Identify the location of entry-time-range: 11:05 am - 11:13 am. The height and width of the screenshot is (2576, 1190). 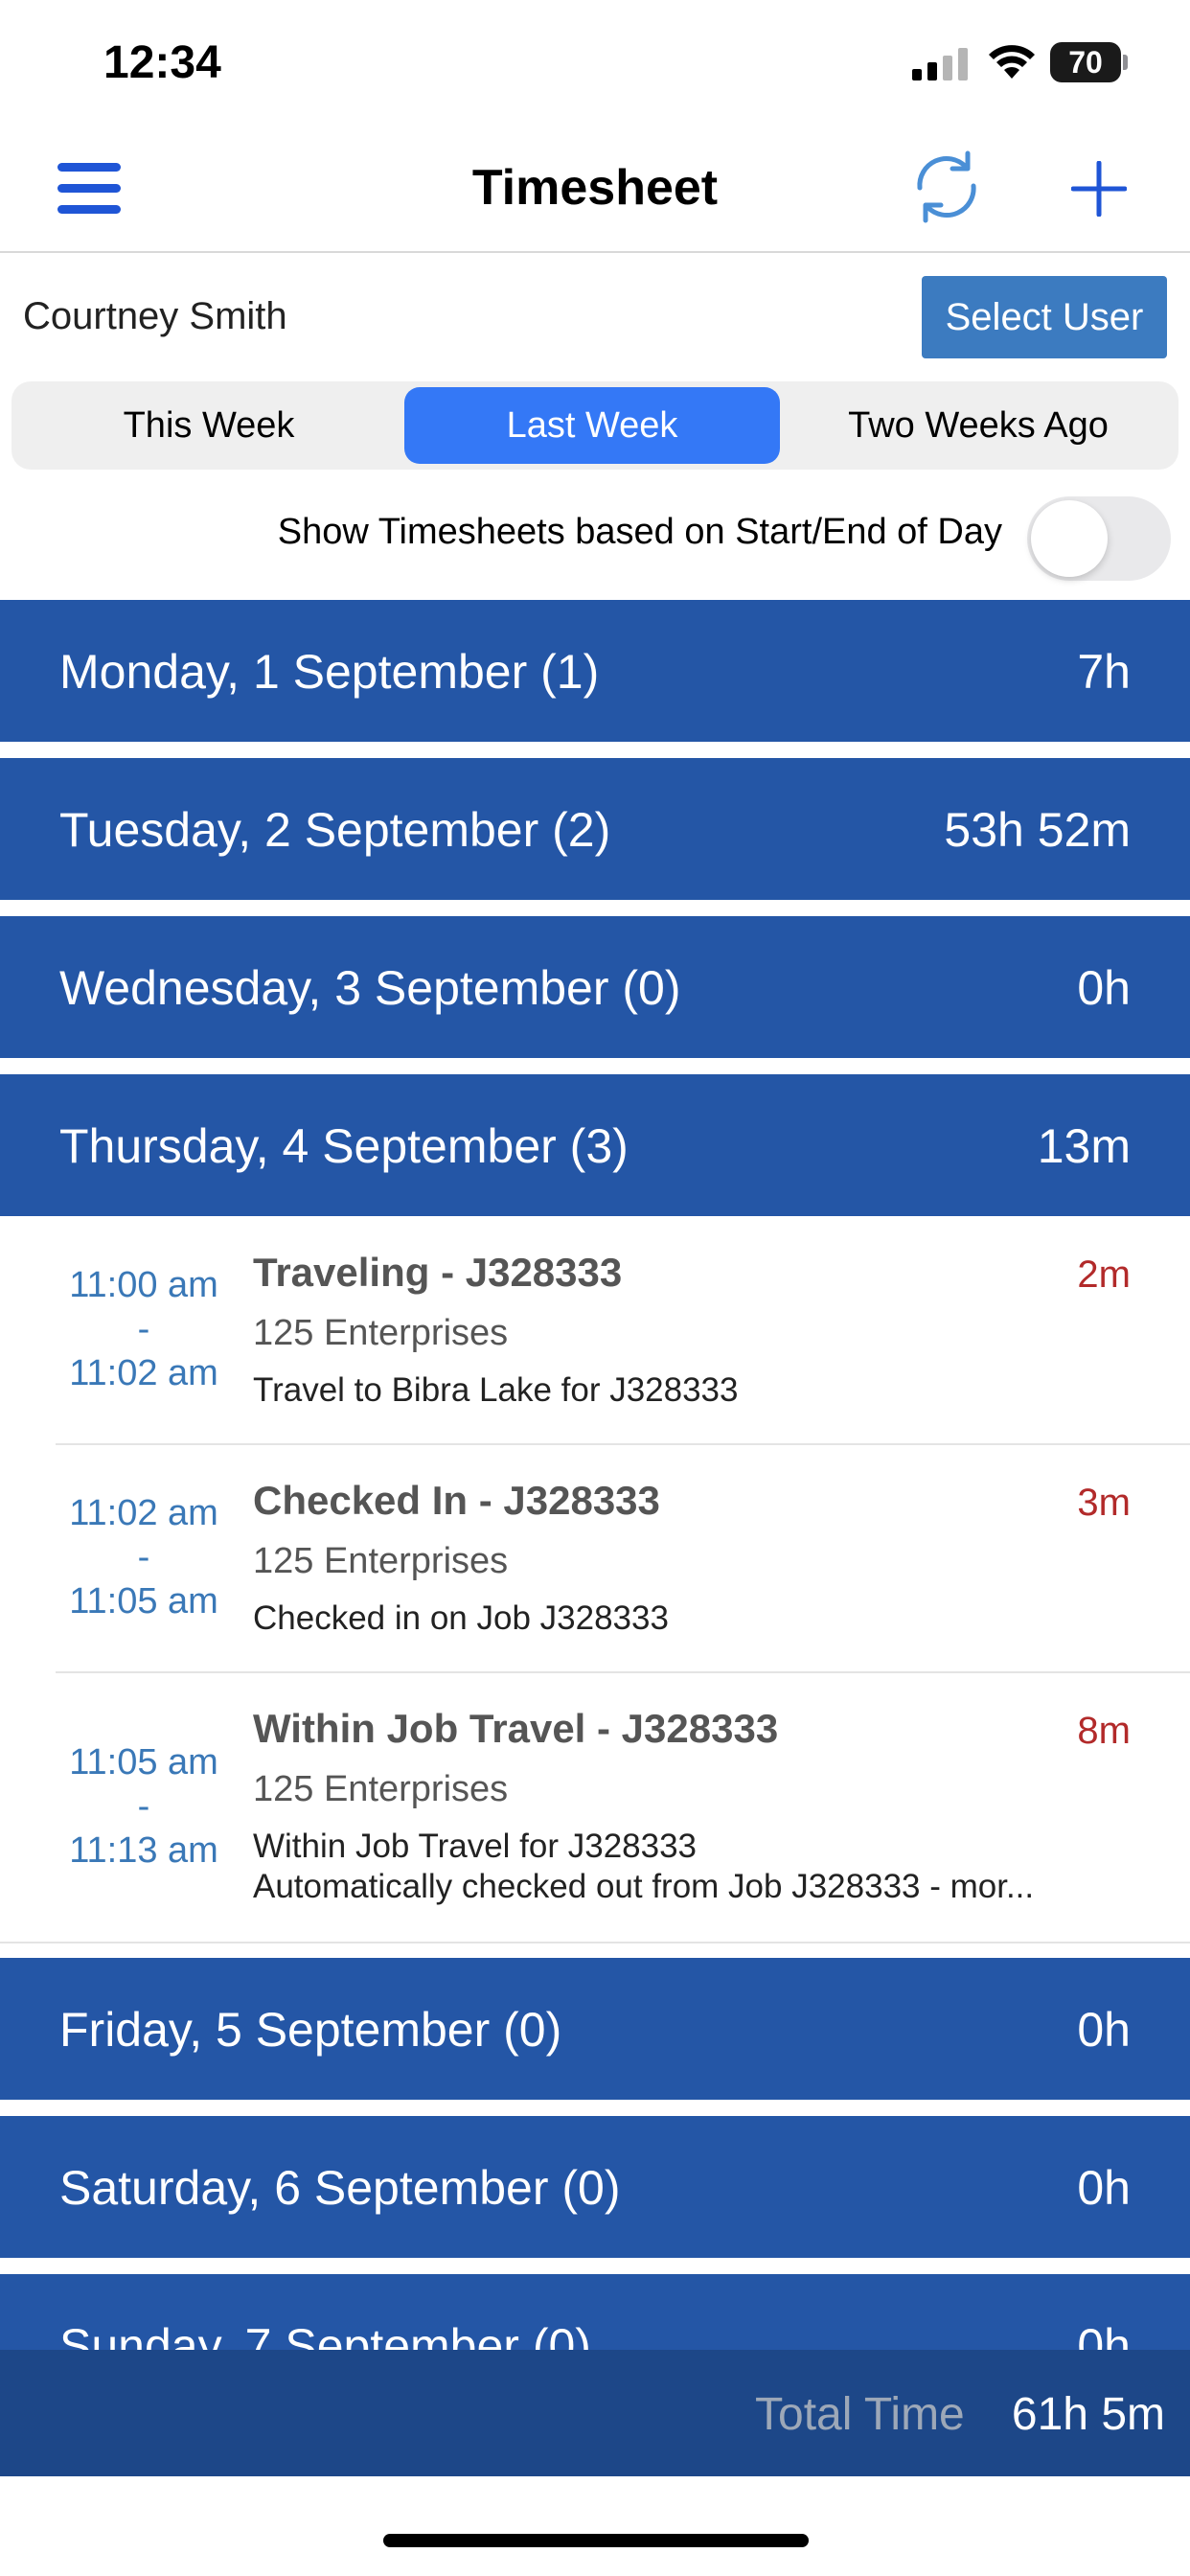
(144, 1806).